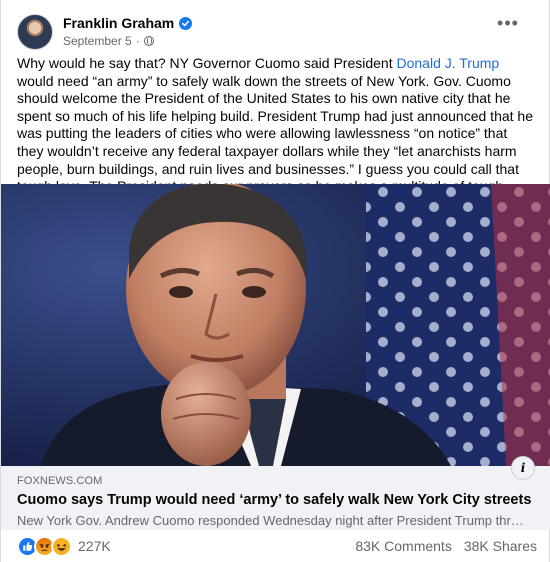  Describe the element at coordinates (35, 32) in the screenshot. I see `author-avatar` at that location.